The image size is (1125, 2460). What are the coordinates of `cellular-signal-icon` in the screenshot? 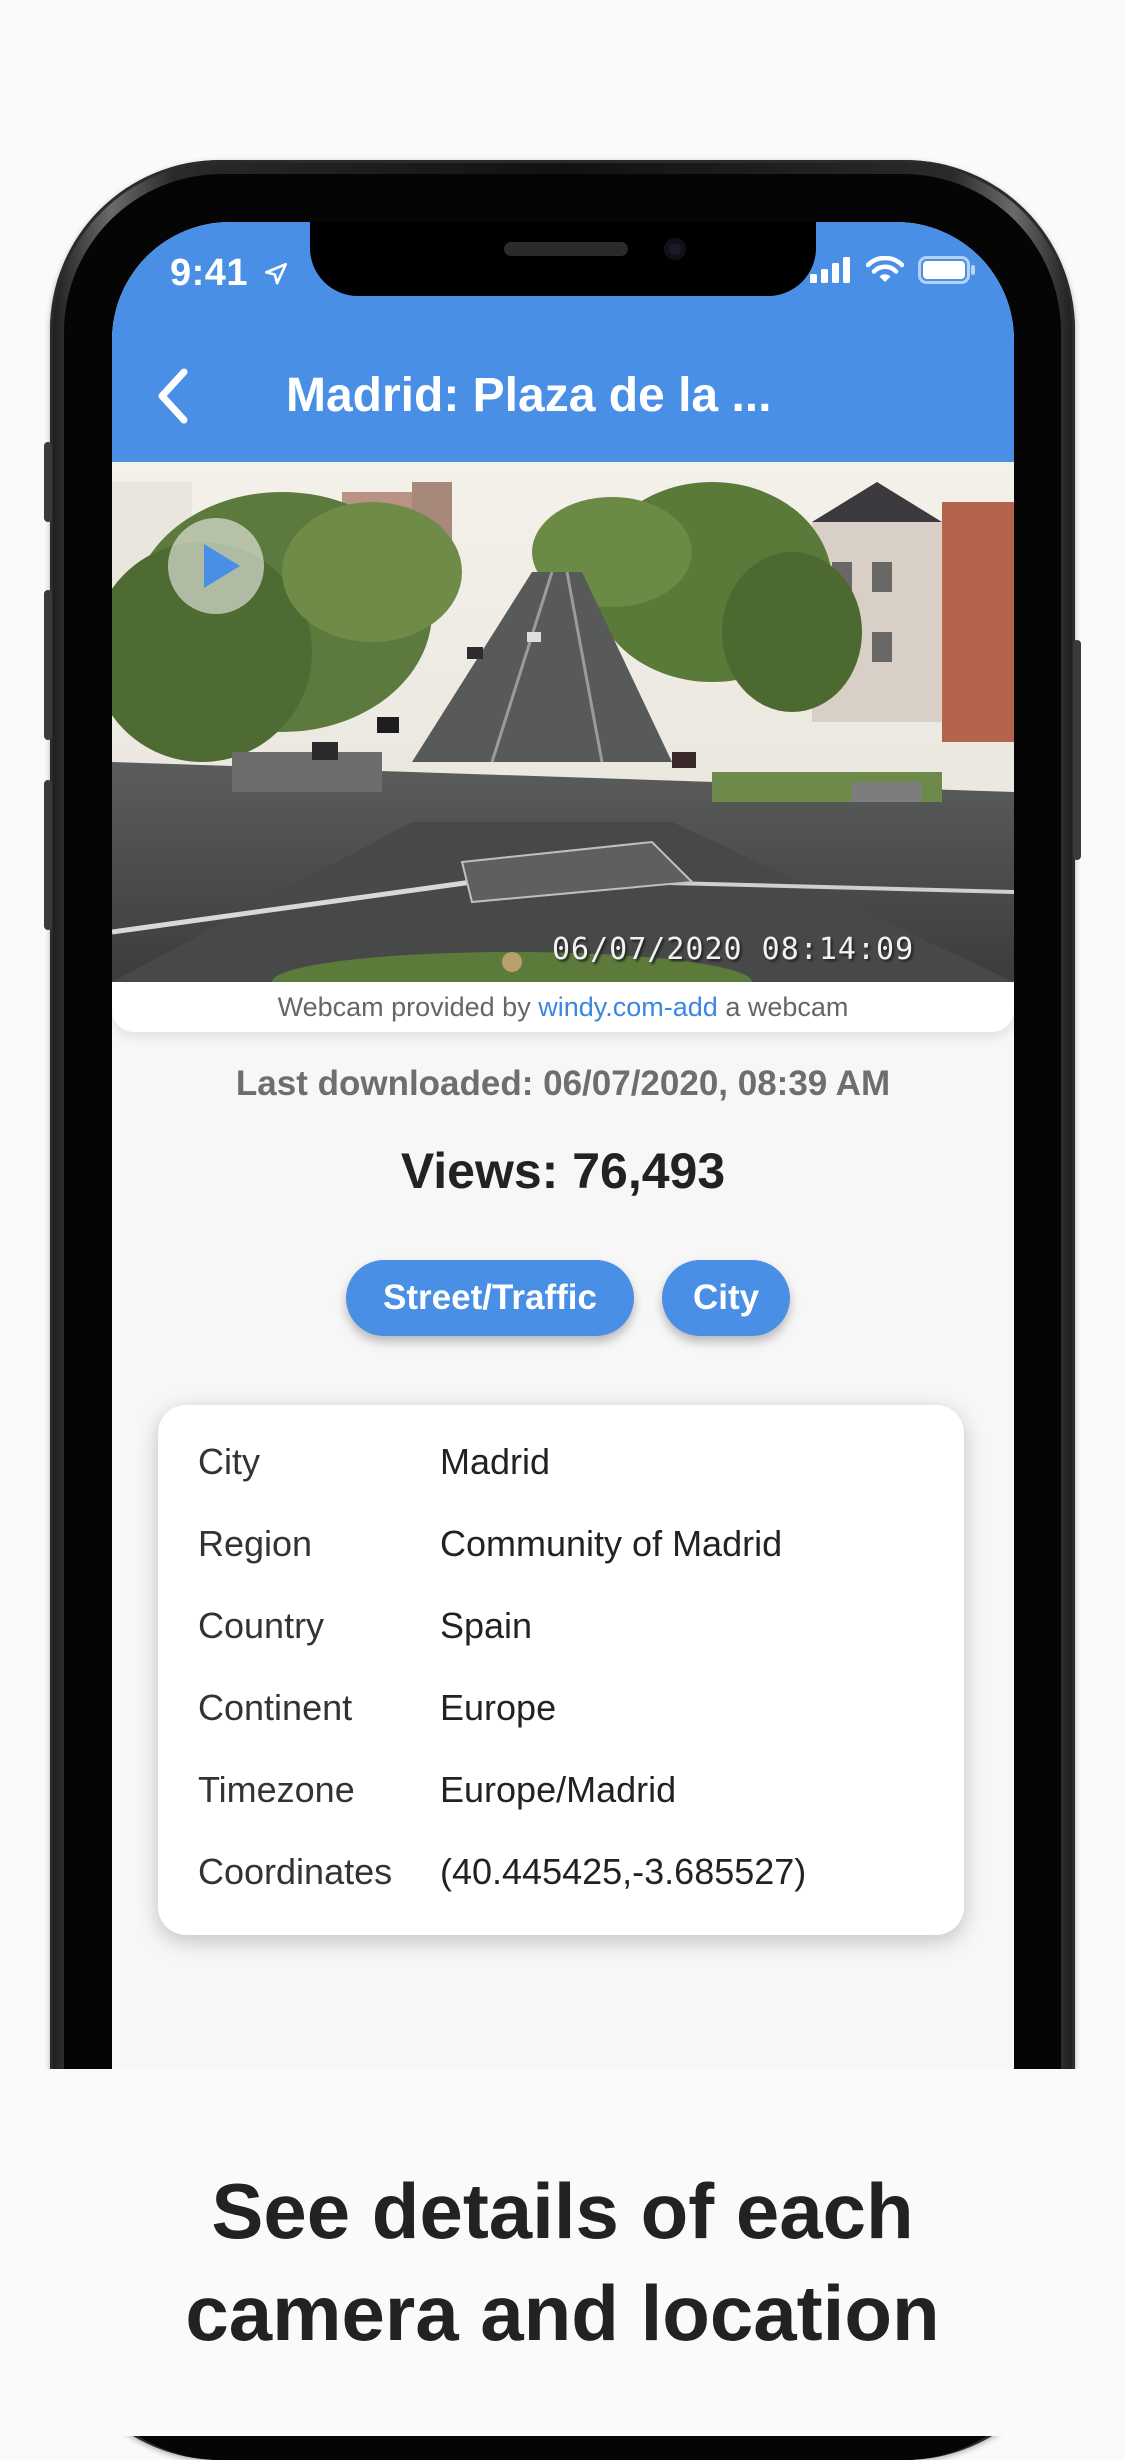 It's located at (830, 270).